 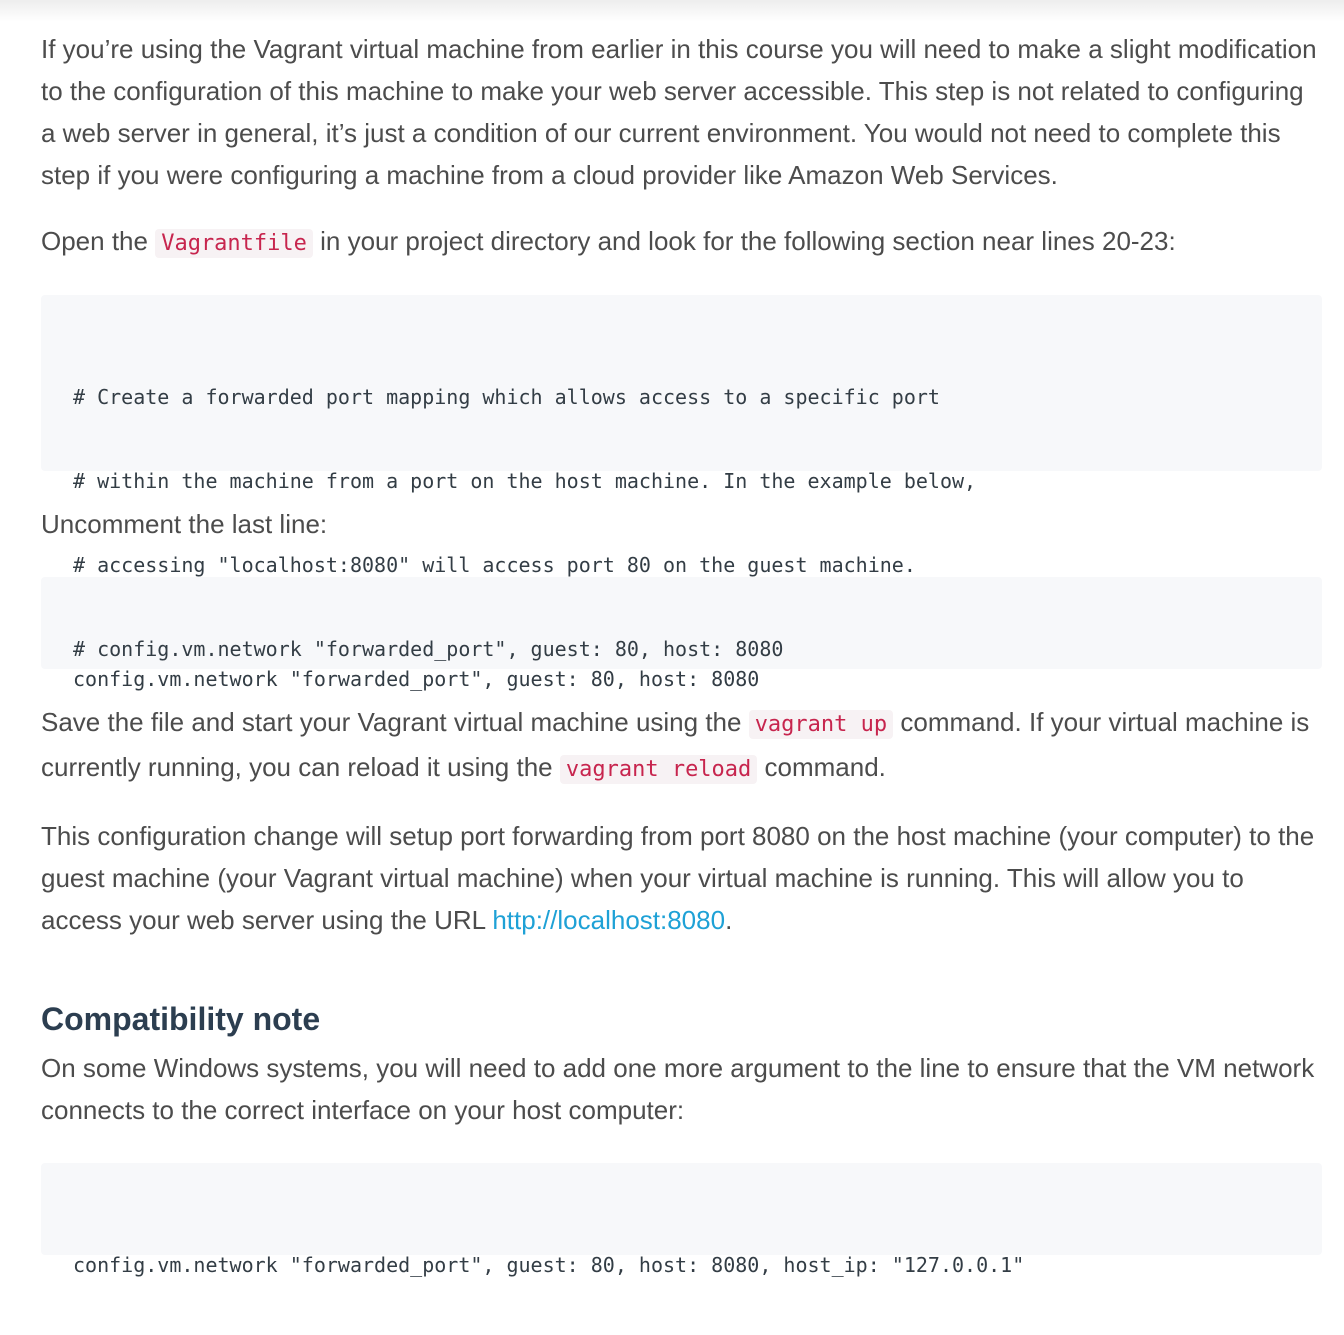 What do you see at coordinates (181, 1019) in the screenshot?
I see `compatibility-note-heading: Compatibility note` at bounding box center [181, 1019].